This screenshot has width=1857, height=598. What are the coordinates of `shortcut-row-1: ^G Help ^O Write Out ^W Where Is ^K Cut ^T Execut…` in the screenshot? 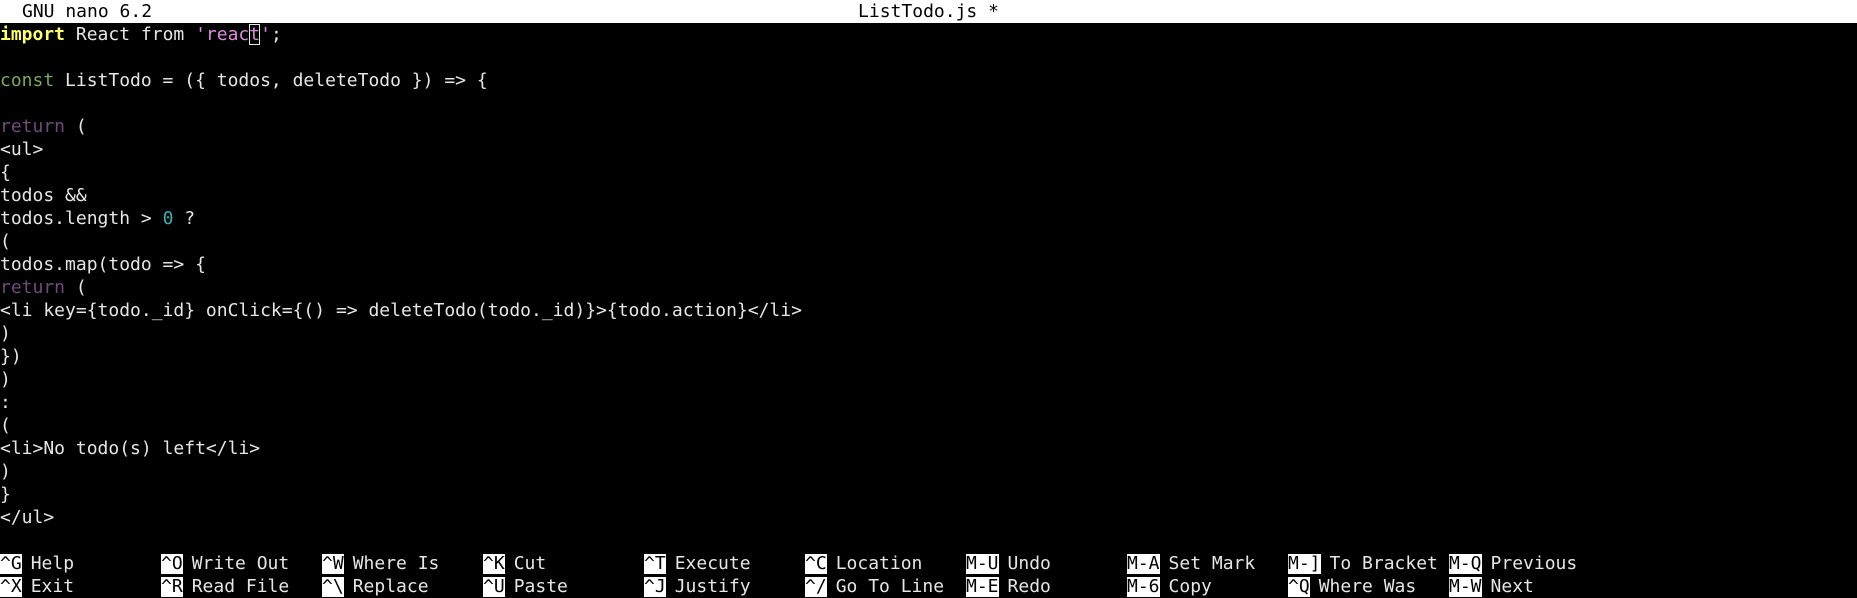 It's located at (928, 563).